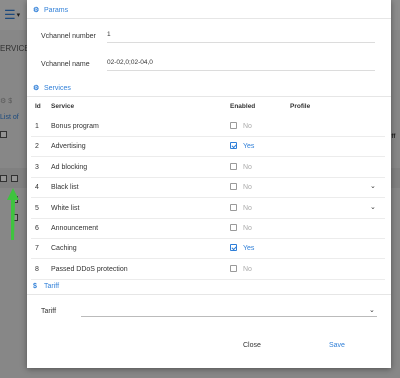 The height and width of the screenshot is (378, 400). Describe the element at coordinates (68, 147) in the screenshot. I see `service-name: Advertising` at that location.